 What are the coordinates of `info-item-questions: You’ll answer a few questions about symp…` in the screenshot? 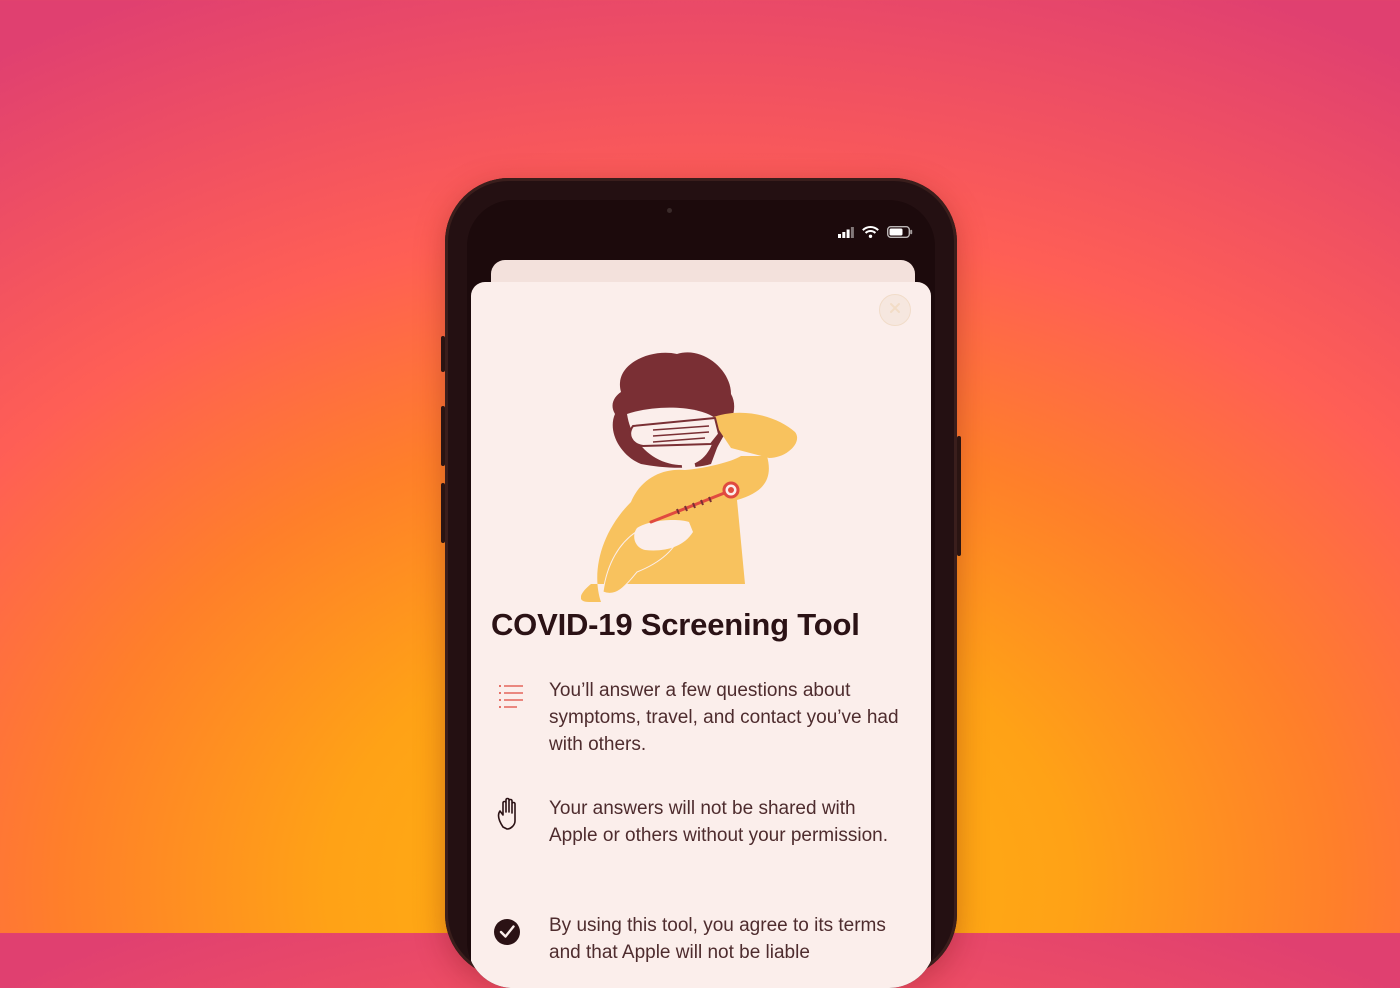 It's located at (696, 722).